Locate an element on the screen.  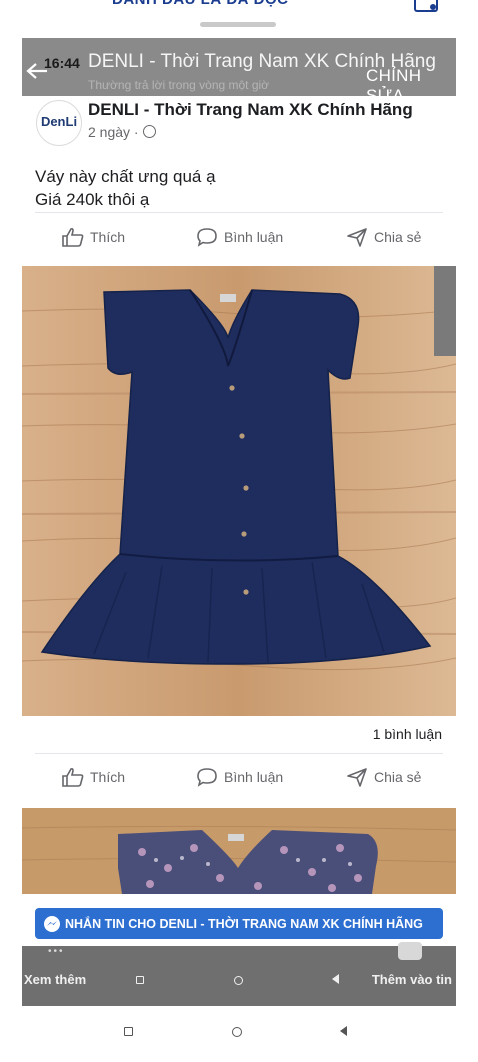
system-navigation-bar is located at coordinates (239, 1034).